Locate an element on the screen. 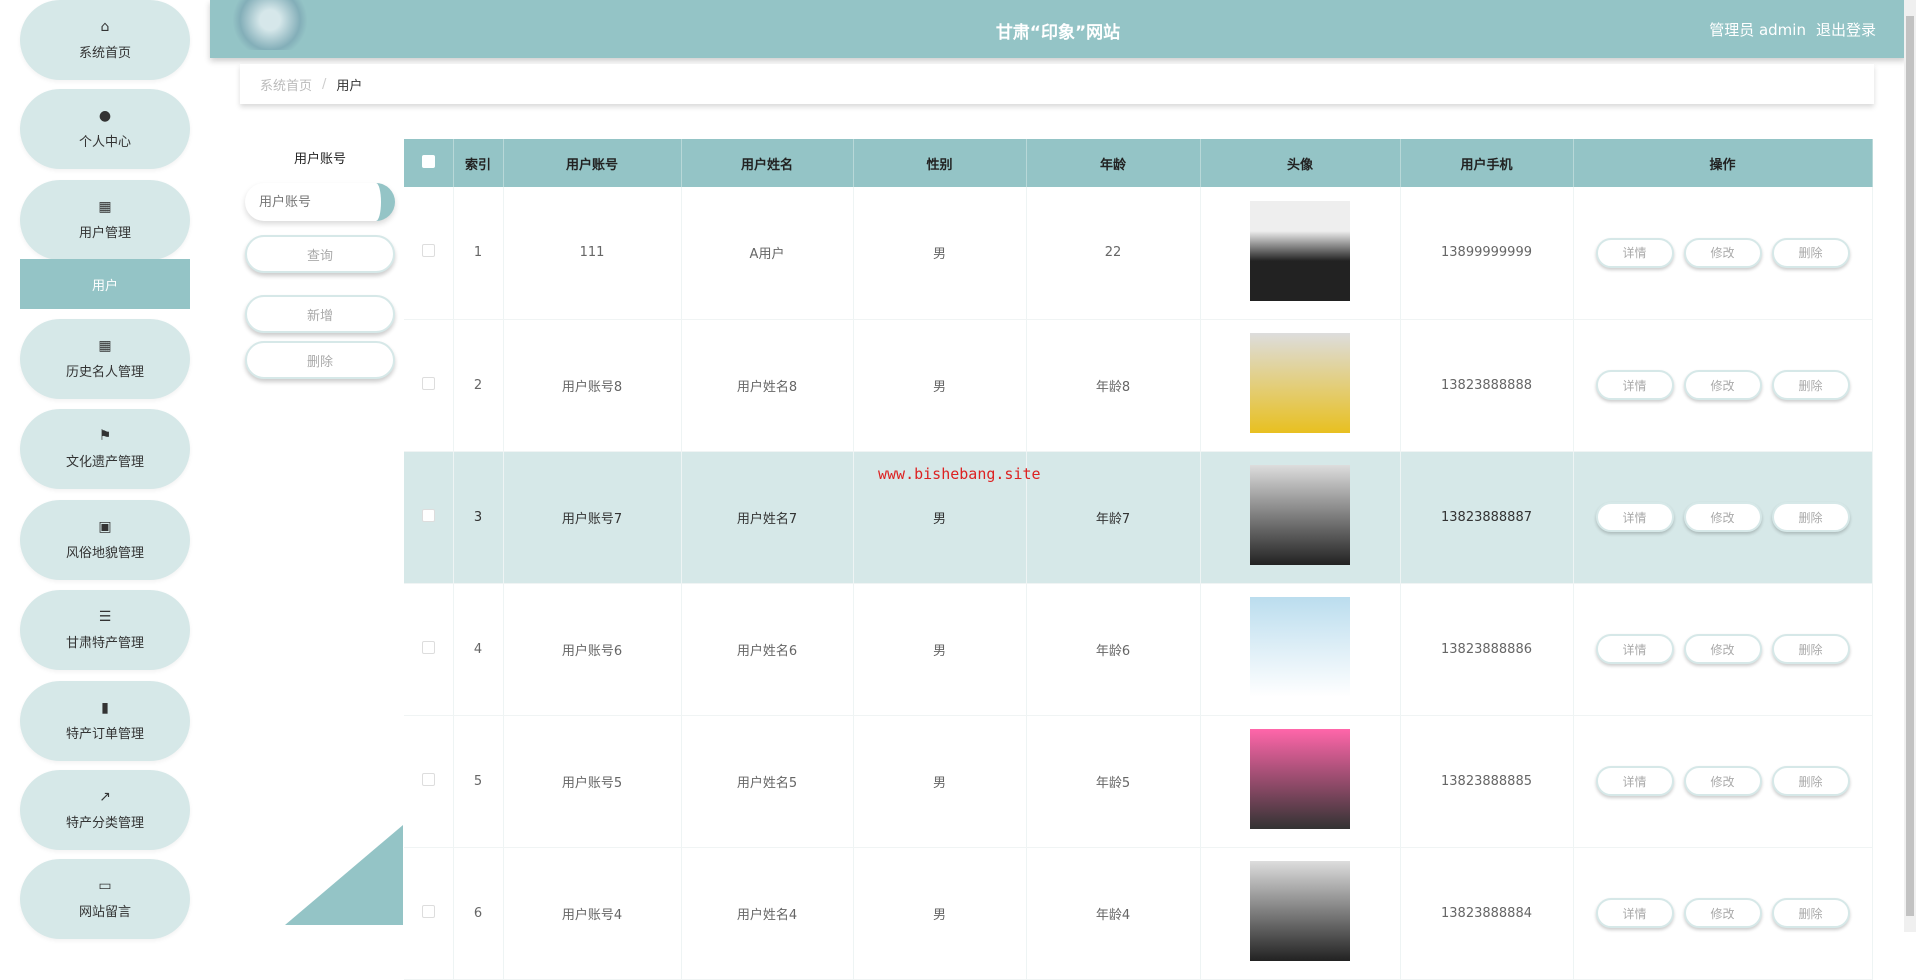  cell-index: 2 is located at coordinates (478, 385).